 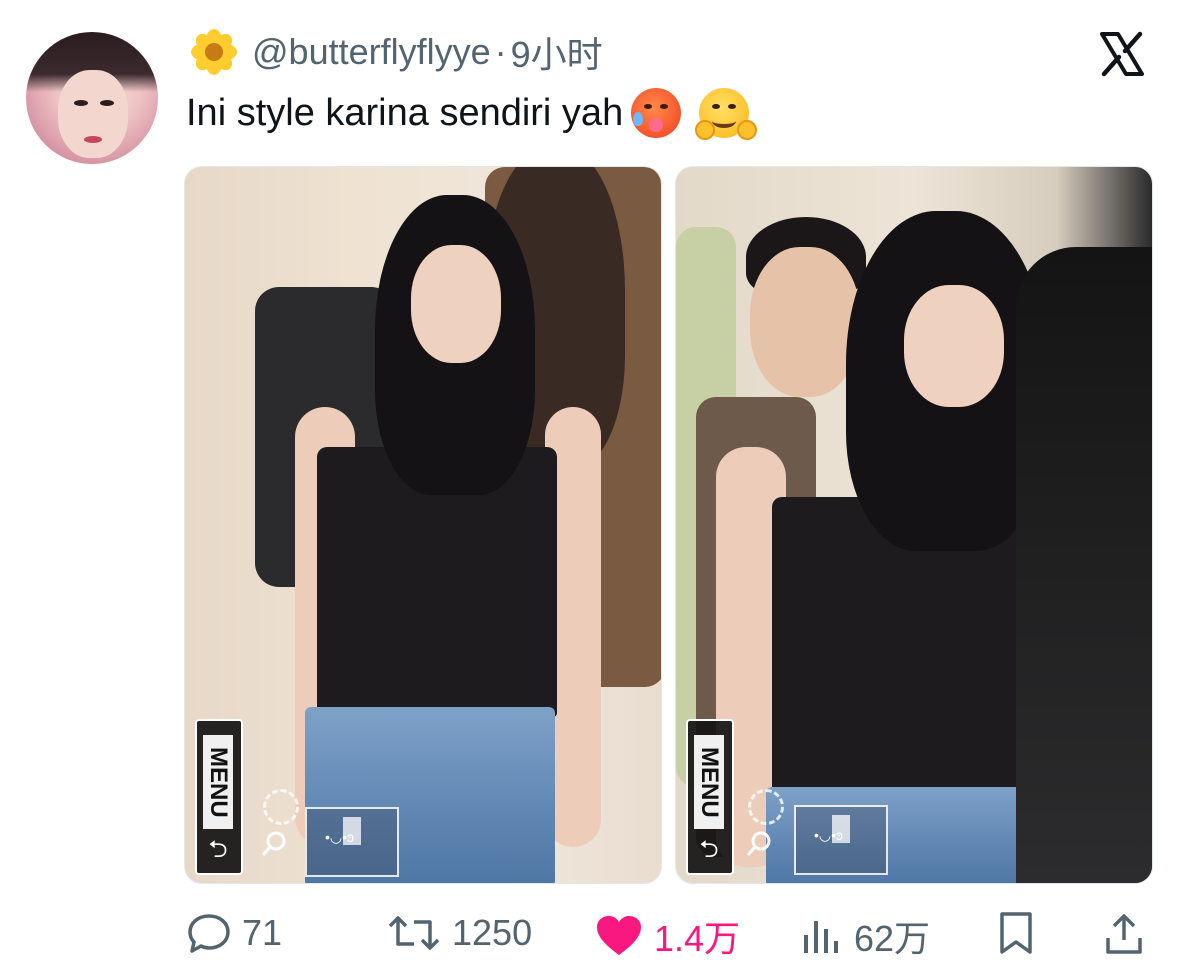 I want to click on reply-button: 71, so click(x=234, y=933).